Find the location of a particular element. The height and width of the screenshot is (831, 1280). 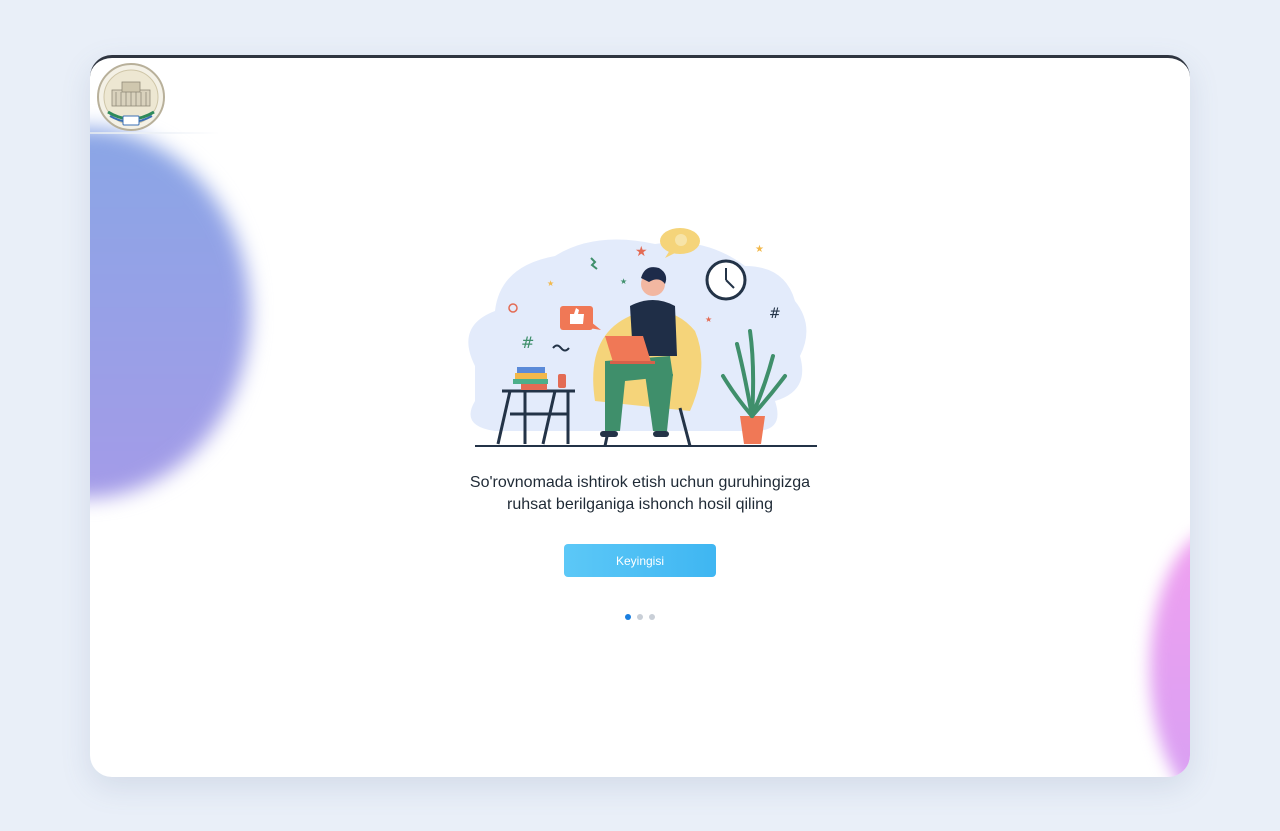

university-emblem-icon is located at coordinates (131, 97).